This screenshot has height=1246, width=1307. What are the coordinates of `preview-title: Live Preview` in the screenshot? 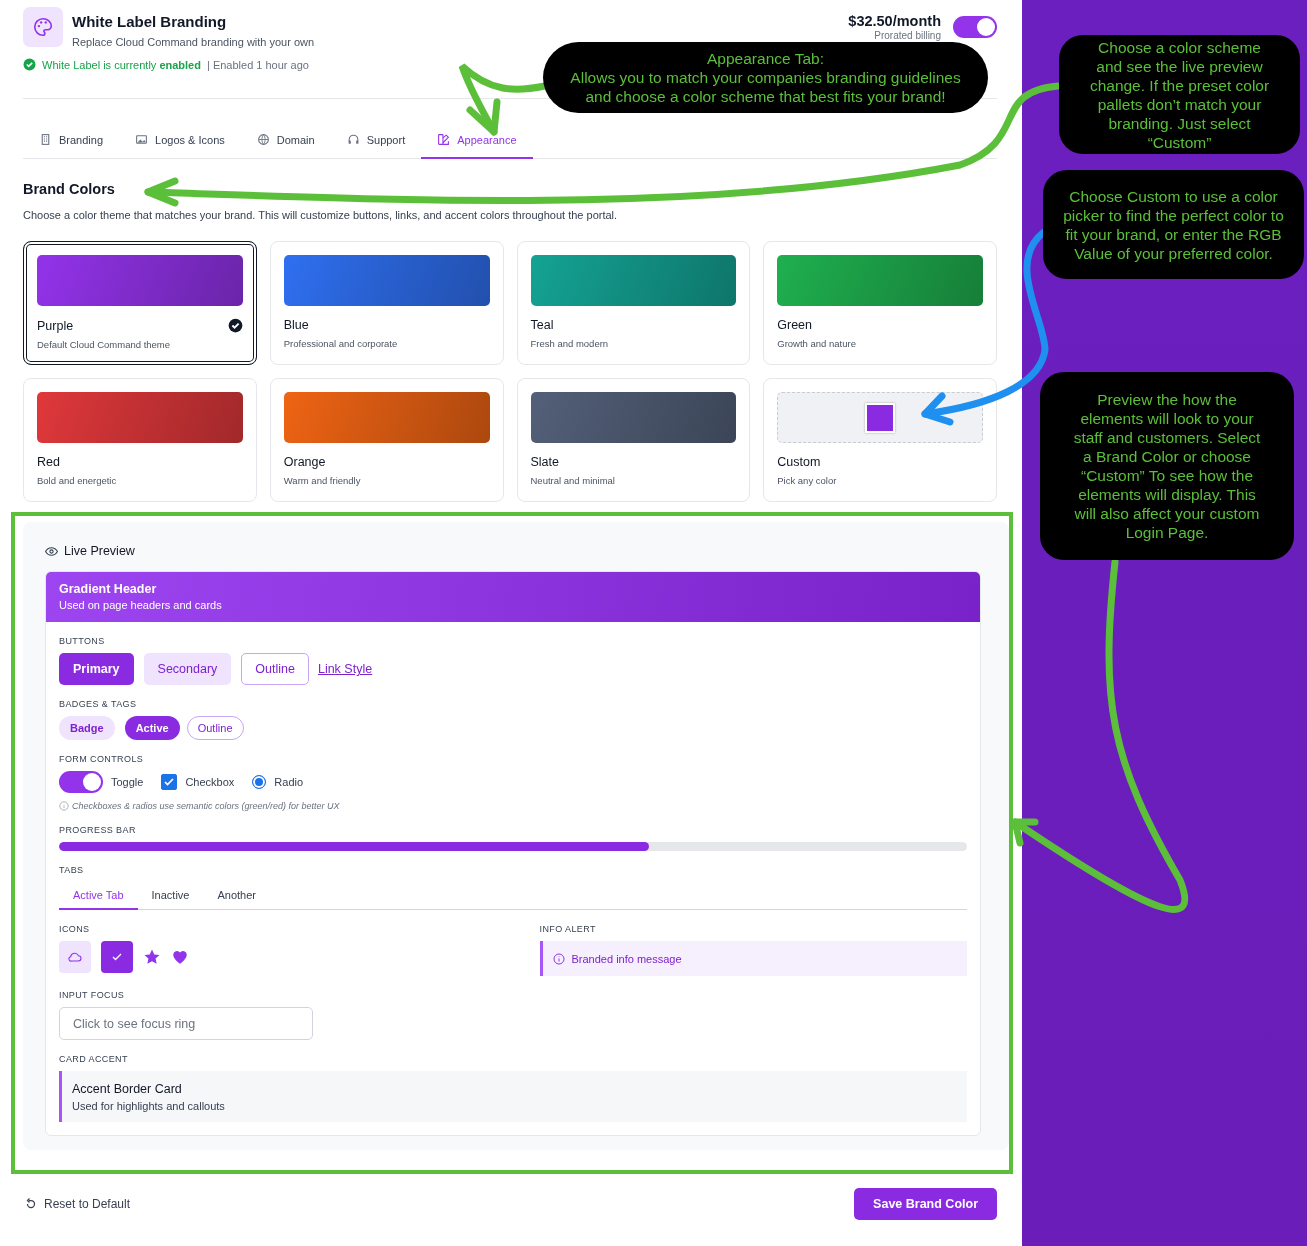 It's located at (99, 551).